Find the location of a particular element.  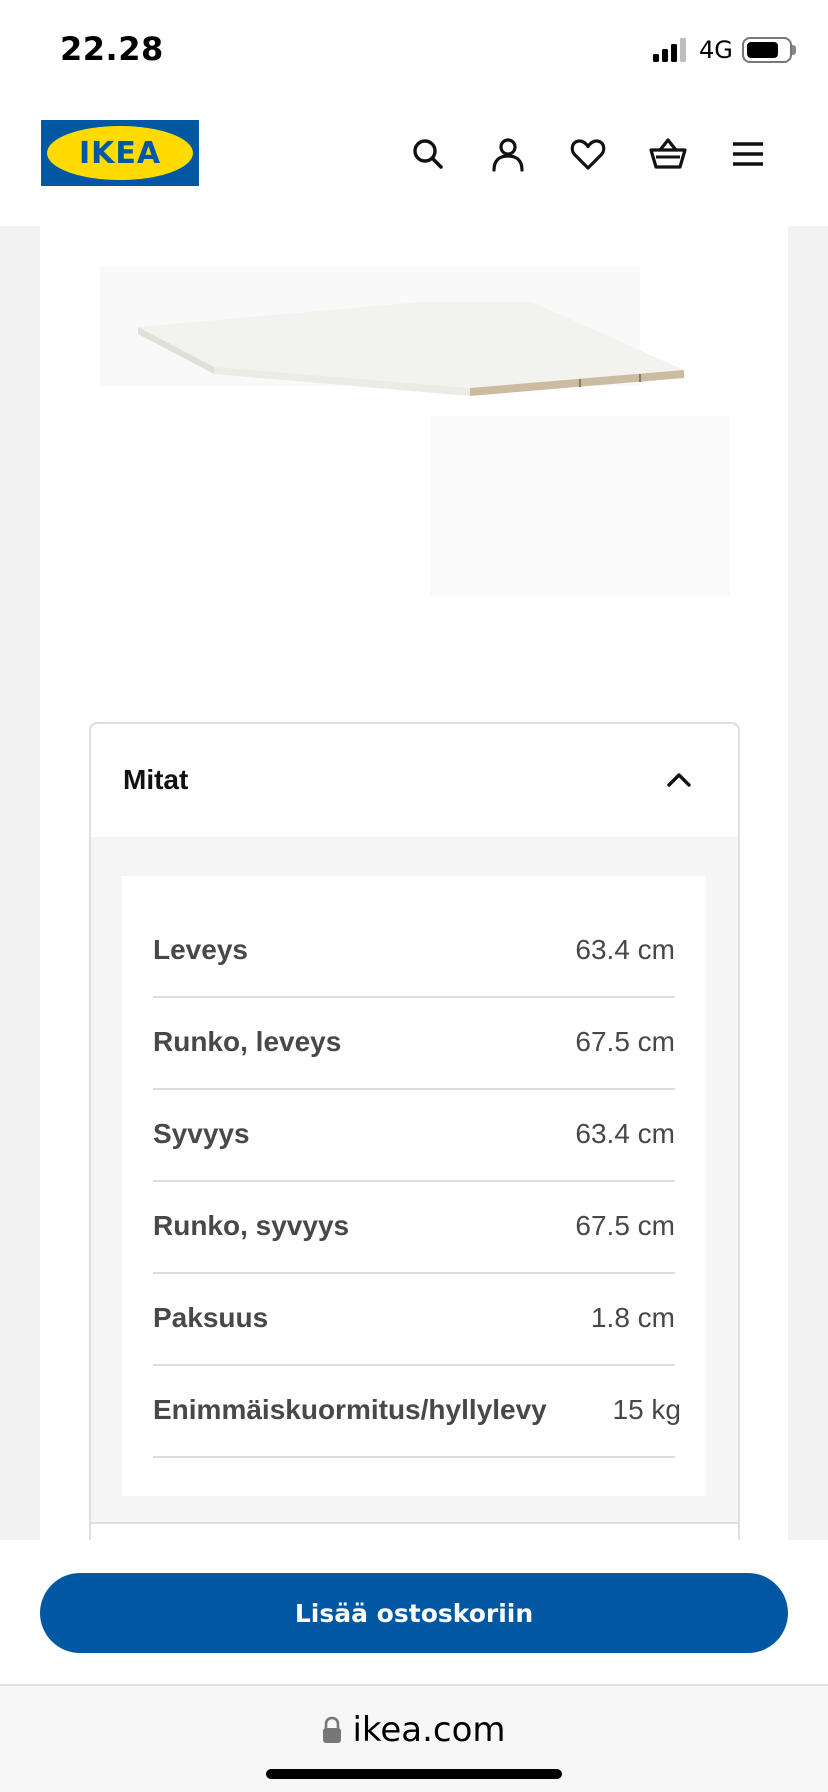

sticky-cta-bar: Lisää ostoskoriin is located at coordinates (414, 1612).